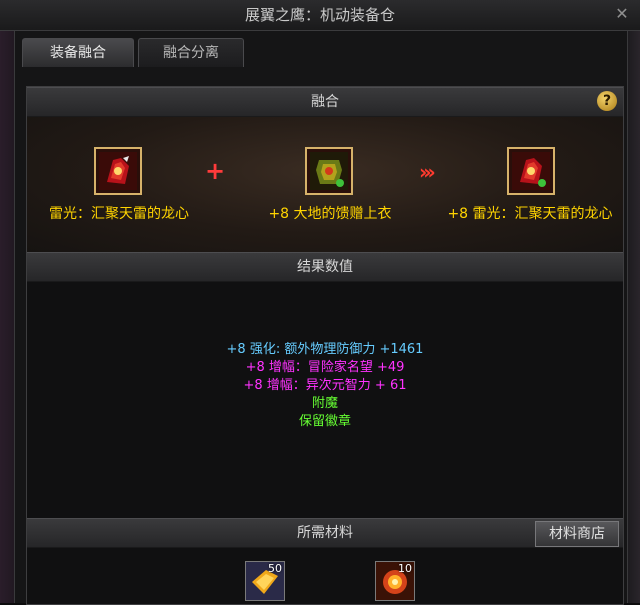  Describe the element at coordinates (395, 581) in the screenshot. I see `material-slot-burst: 10` at that location.